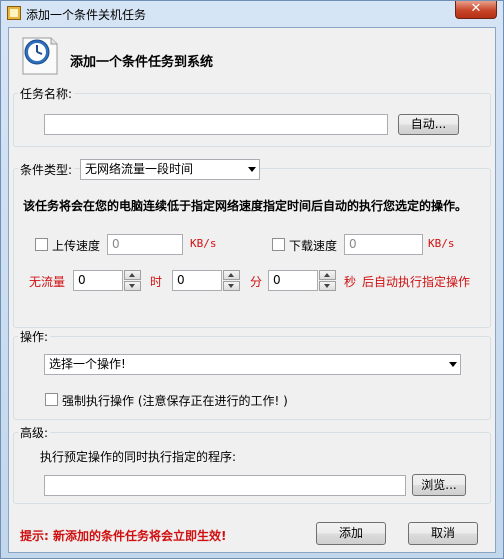 The width and height of the screenshot is (504, 559). What do you see at coordinates (139, 169) in the screenshot?
I see `condition-type-value: 无网络流量一段时间` at bounding box center [139, 169].